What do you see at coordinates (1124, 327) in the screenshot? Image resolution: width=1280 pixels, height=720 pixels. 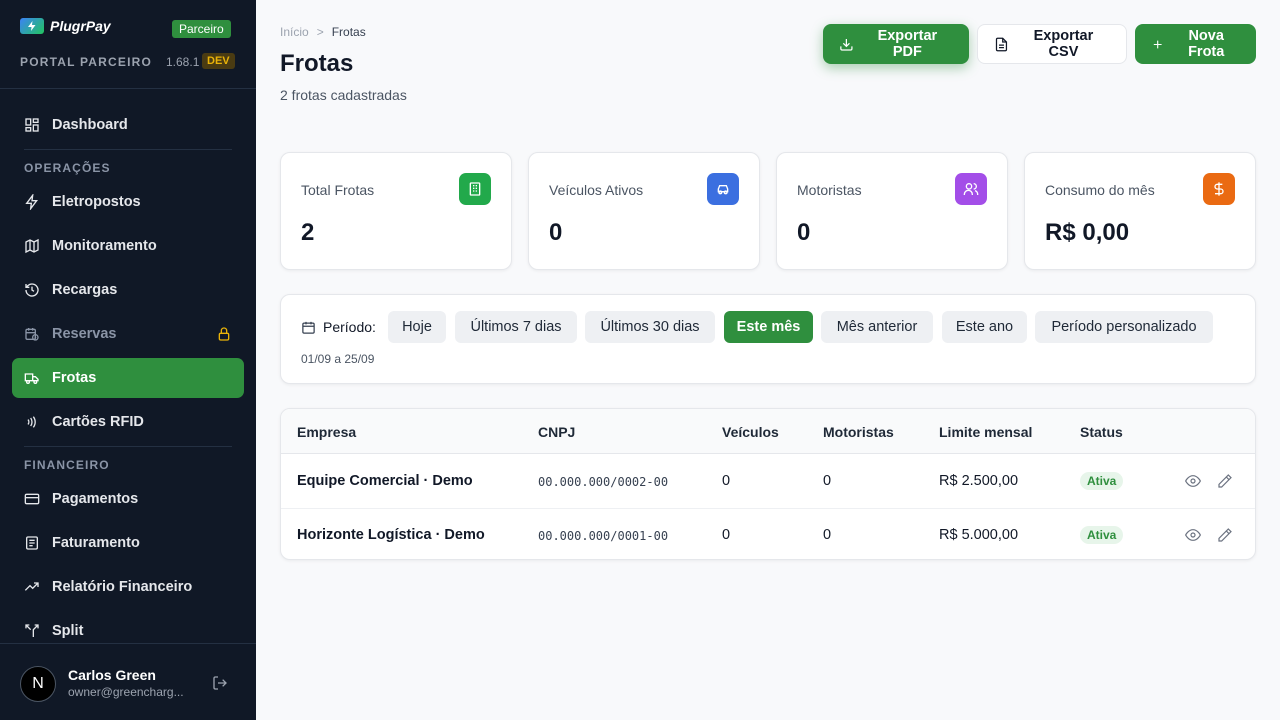 I see `period-option-personalizado: Período personalizado` at bounding box center [1124, 327].